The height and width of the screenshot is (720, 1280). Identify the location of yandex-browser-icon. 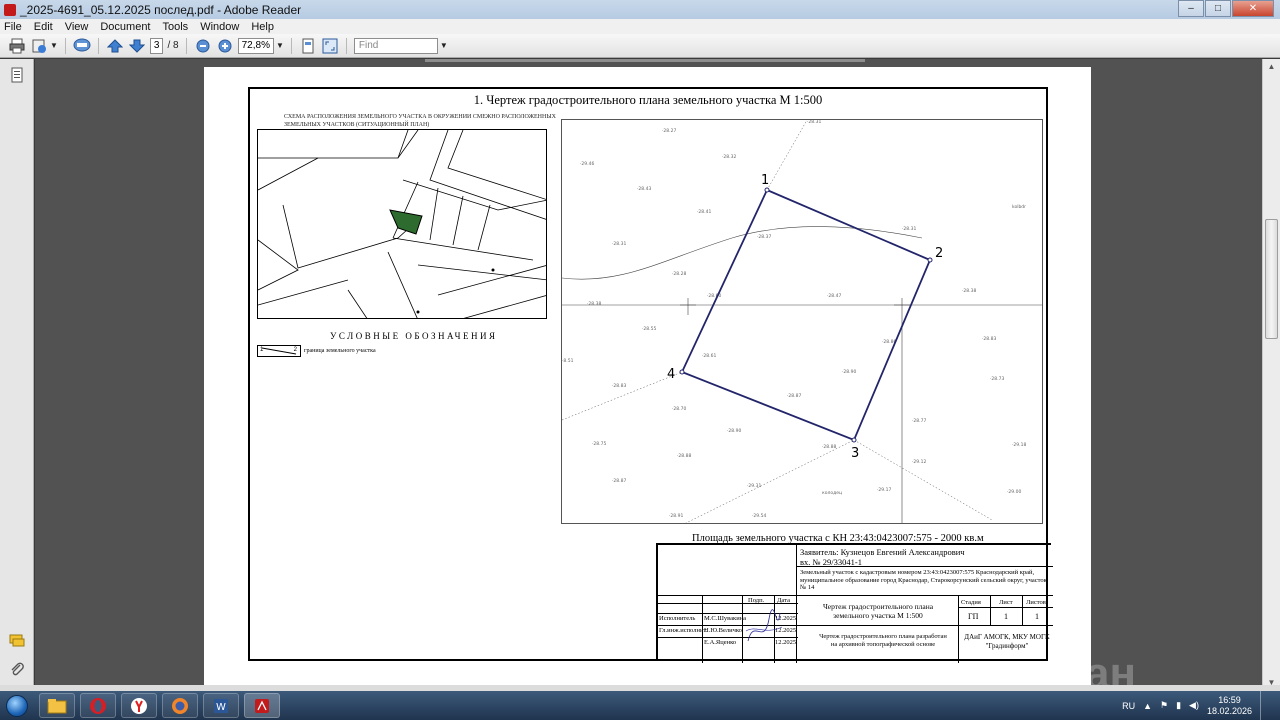
(139, 705).